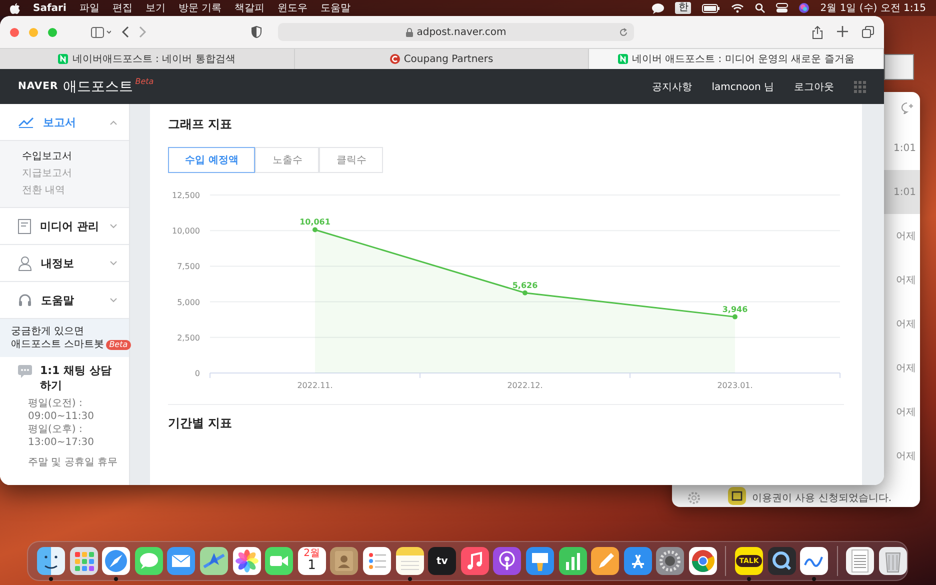  I want to click on menu-item: 보기, so click(155, 8).